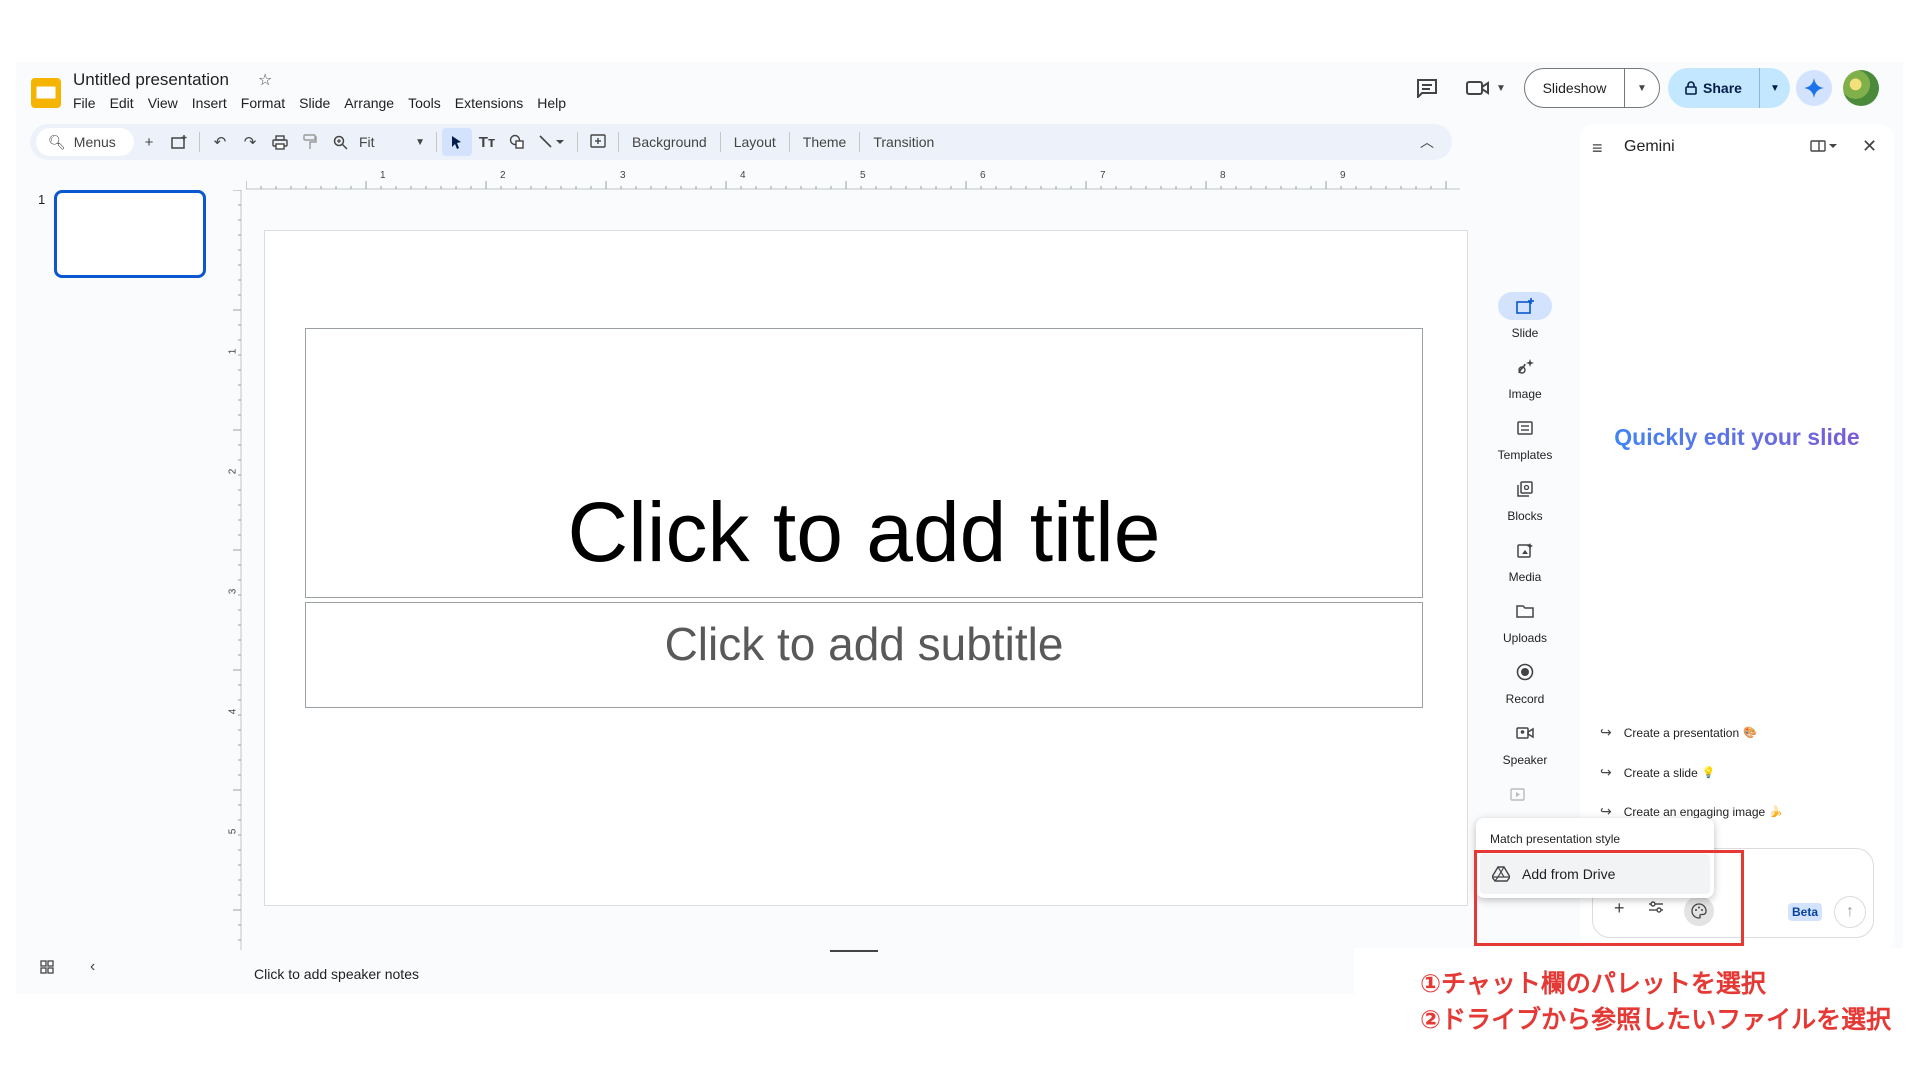  Describe the element at coordinates (130, 234) in the screenshot. I see `slide-thumbnail` at that location.